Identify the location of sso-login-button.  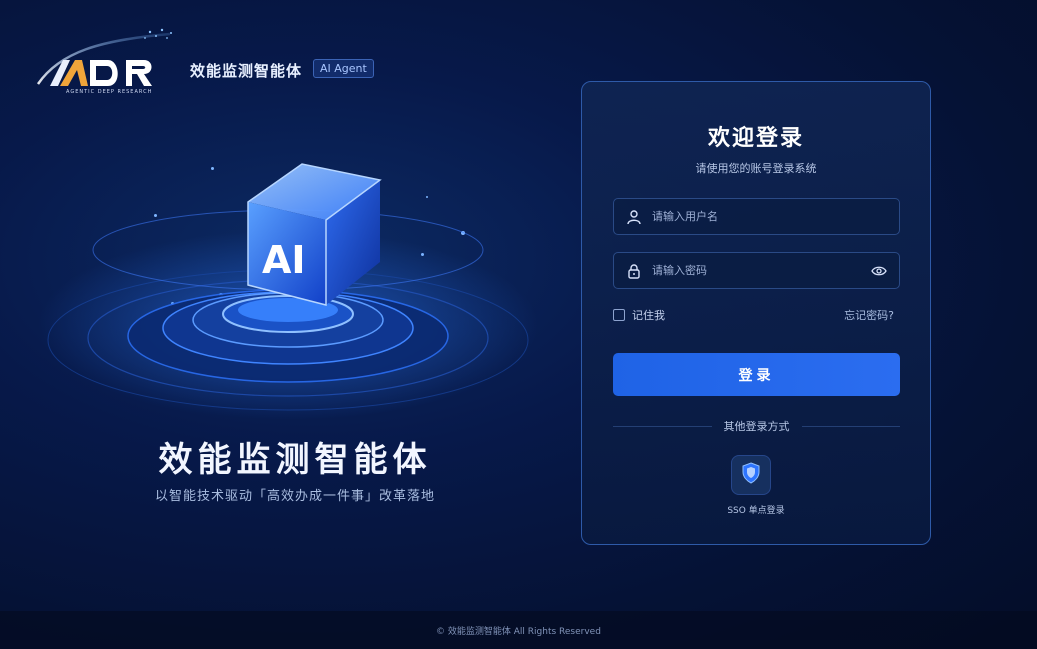
(751, 475).